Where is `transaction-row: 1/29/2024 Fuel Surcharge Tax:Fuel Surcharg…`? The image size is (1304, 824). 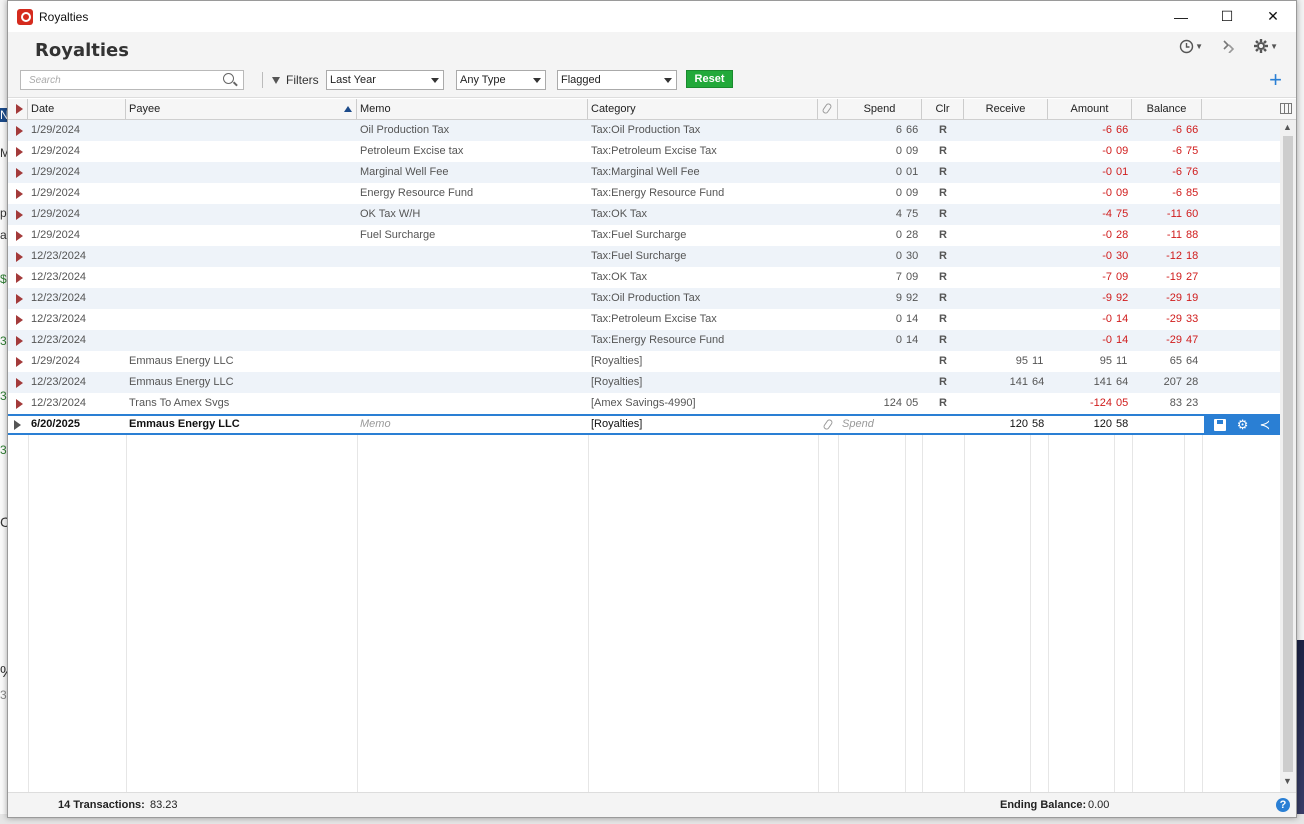
transaction-row: 1/29/2024 Fuel Surcharge Tax:Fuel Surcharg… is located at coordinates (644, 235).